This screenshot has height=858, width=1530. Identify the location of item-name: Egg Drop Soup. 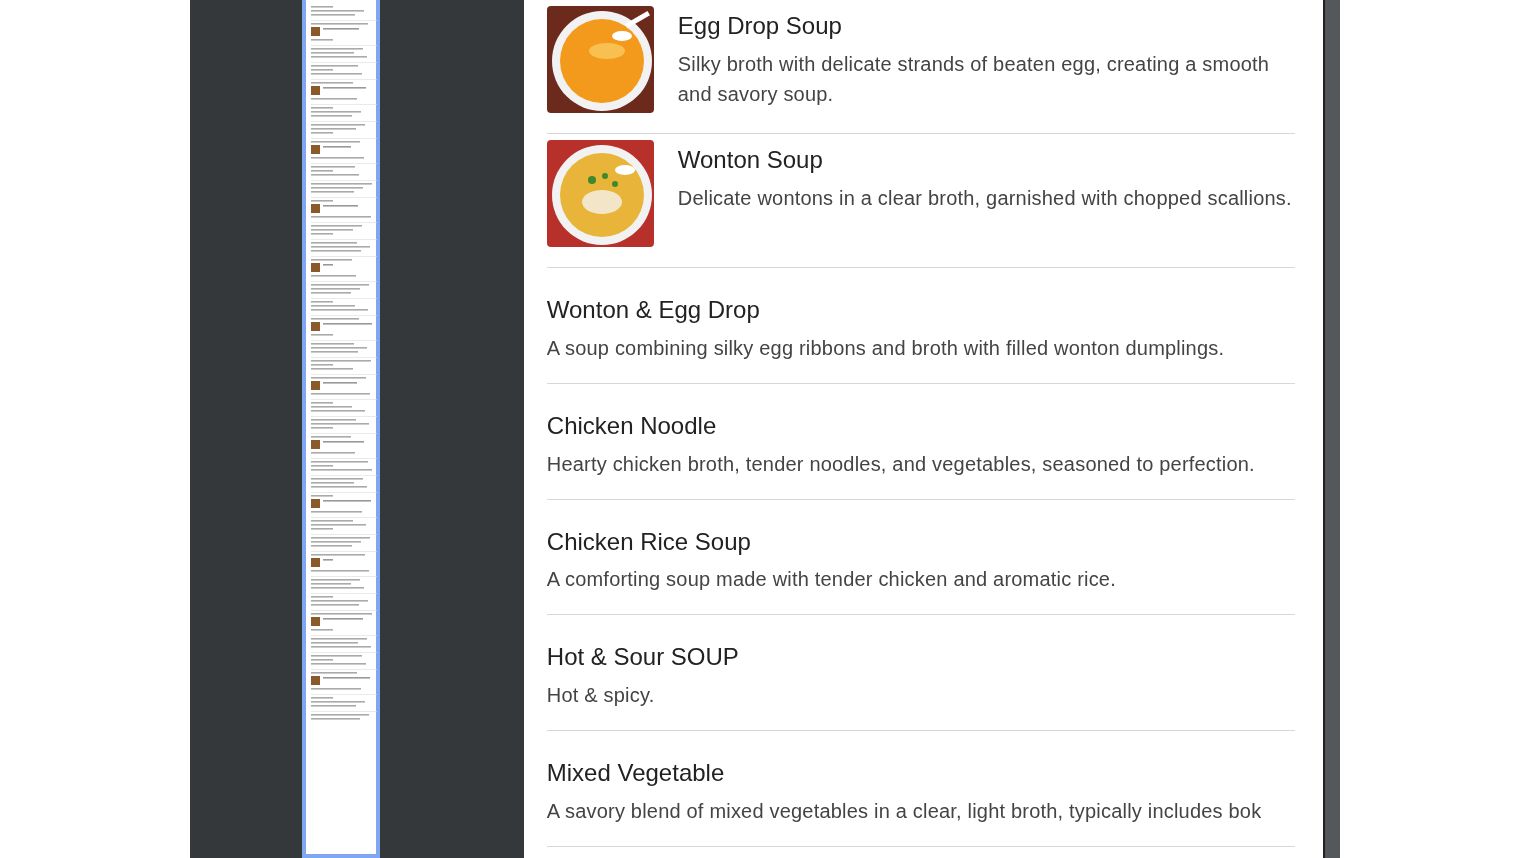
(760, 26).